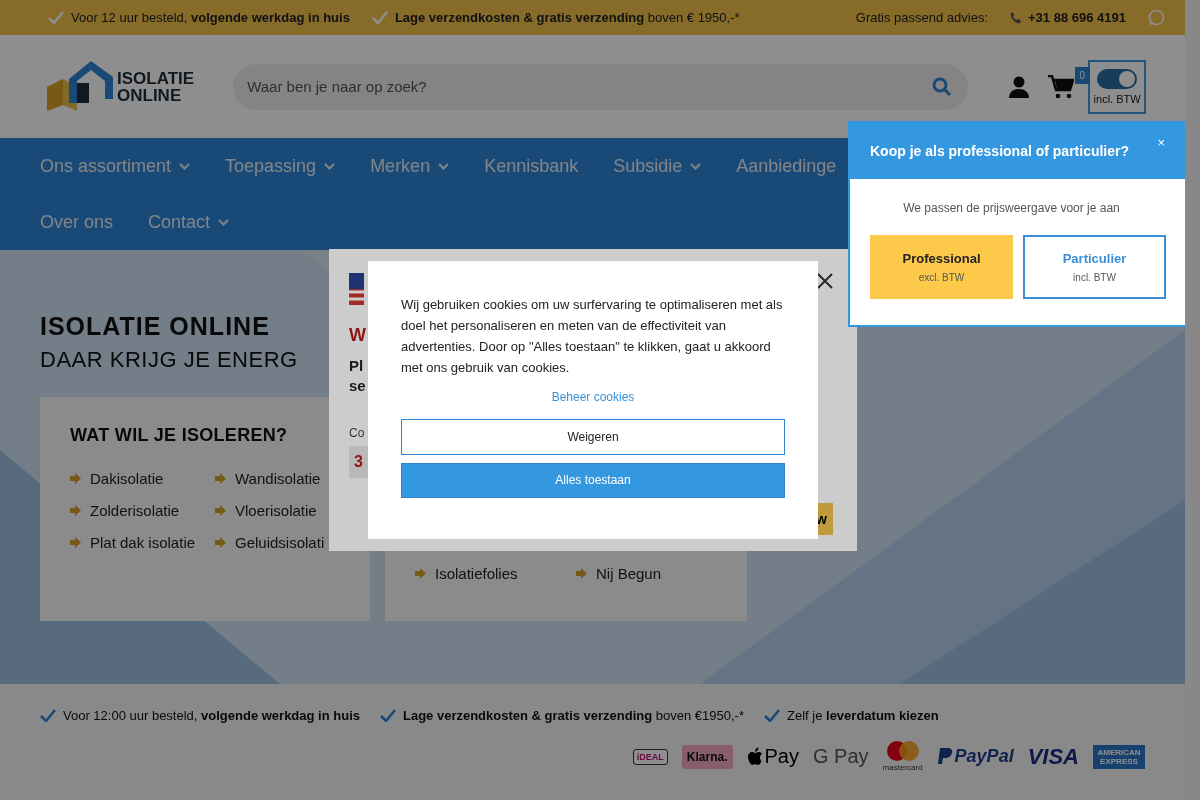 The image size is (1200, 800). I want to click on payment-logo: mastercard, so click(902, 756).